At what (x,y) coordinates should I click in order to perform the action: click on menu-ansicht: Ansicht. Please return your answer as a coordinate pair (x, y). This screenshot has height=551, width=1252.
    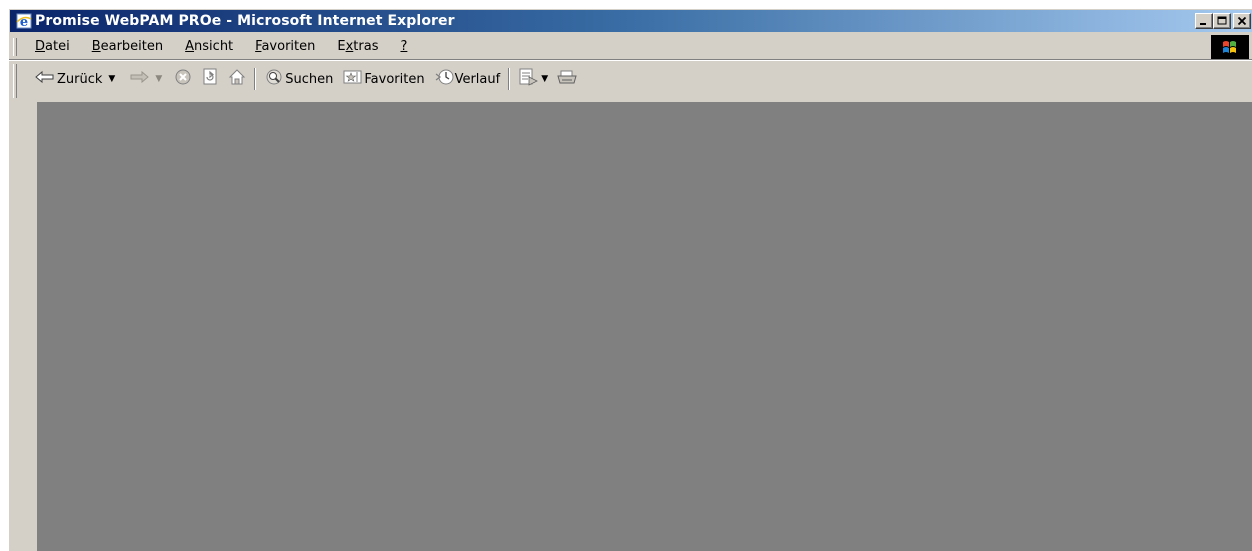
    Looking at the image, I should click on (209, 46).